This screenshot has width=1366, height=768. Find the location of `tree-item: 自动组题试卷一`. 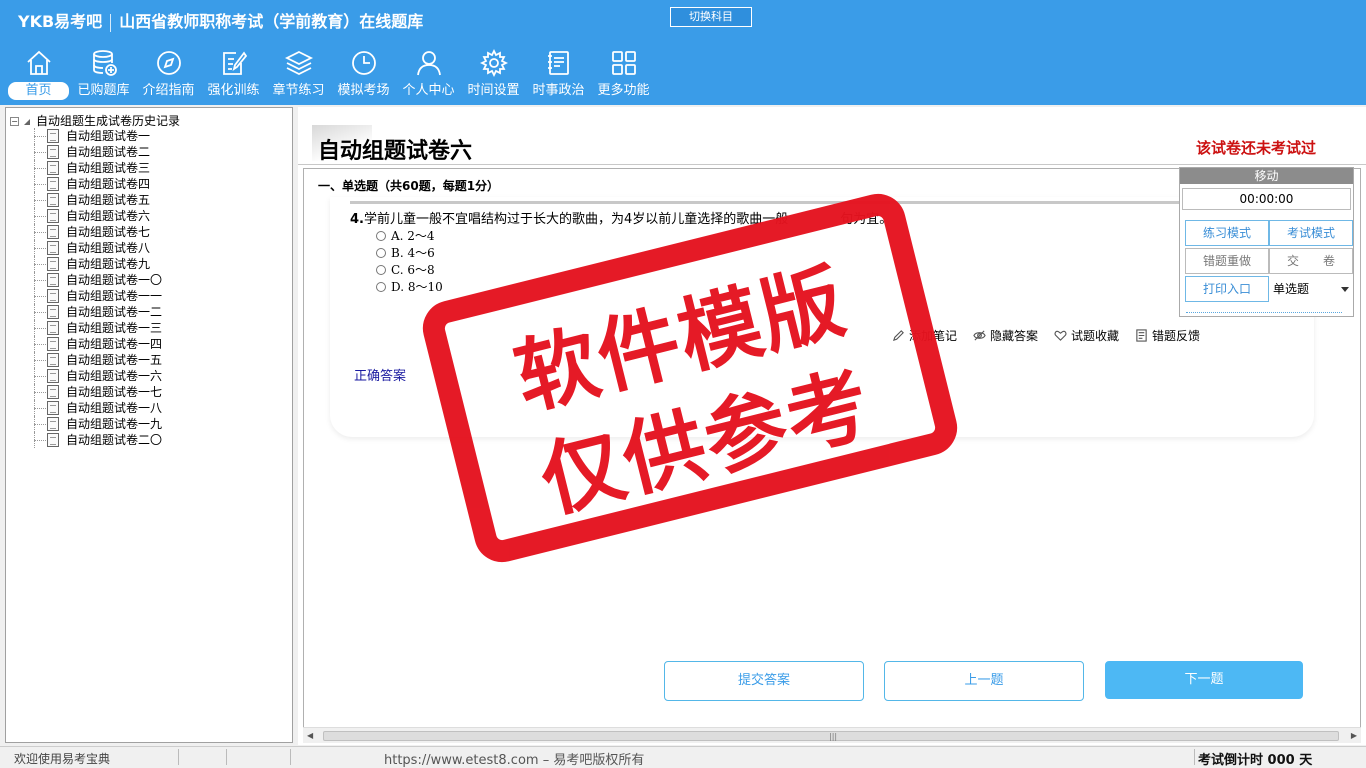

tree-item: 自动组题试卷一 is located at coordinates (98, 136).